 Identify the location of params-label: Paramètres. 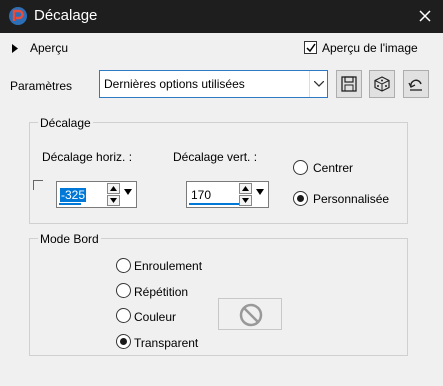
(41, 86).